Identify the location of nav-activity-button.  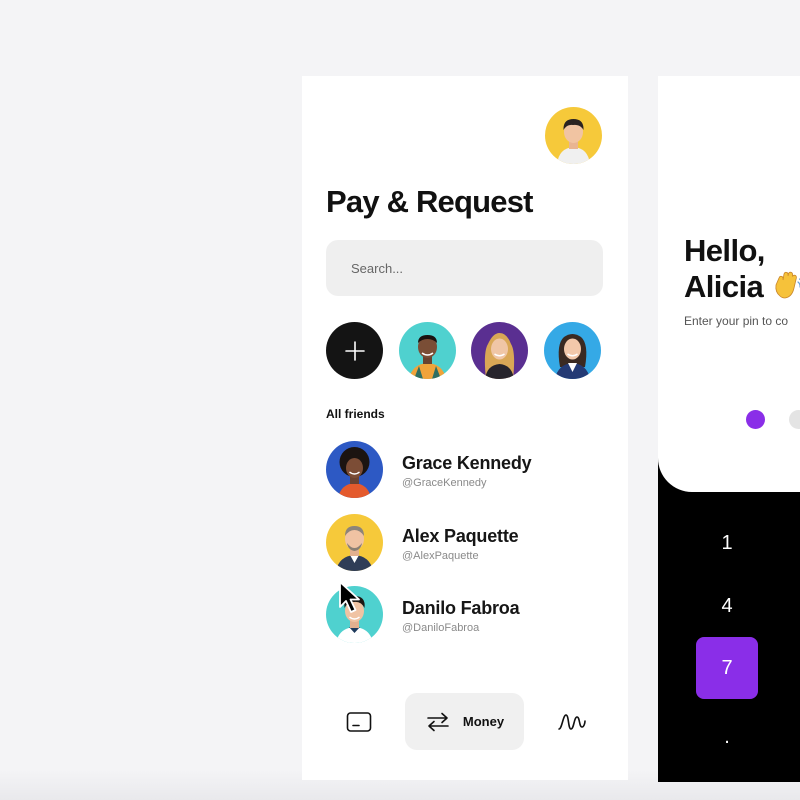
(572, 721).